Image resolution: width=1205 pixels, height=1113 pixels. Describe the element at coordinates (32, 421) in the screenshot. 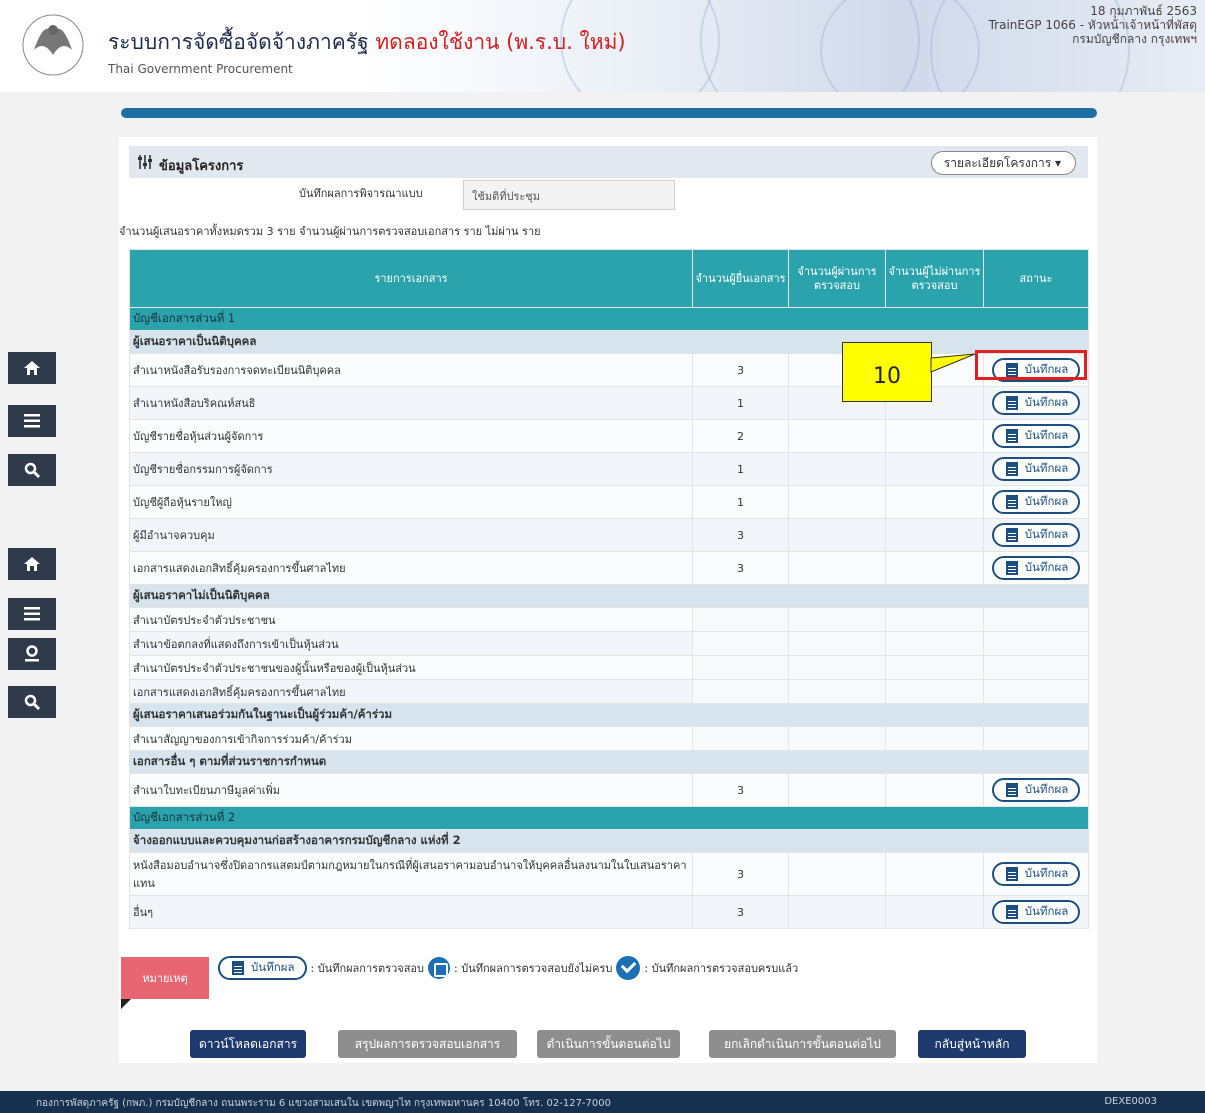

I see `side-menu-button` at that location.